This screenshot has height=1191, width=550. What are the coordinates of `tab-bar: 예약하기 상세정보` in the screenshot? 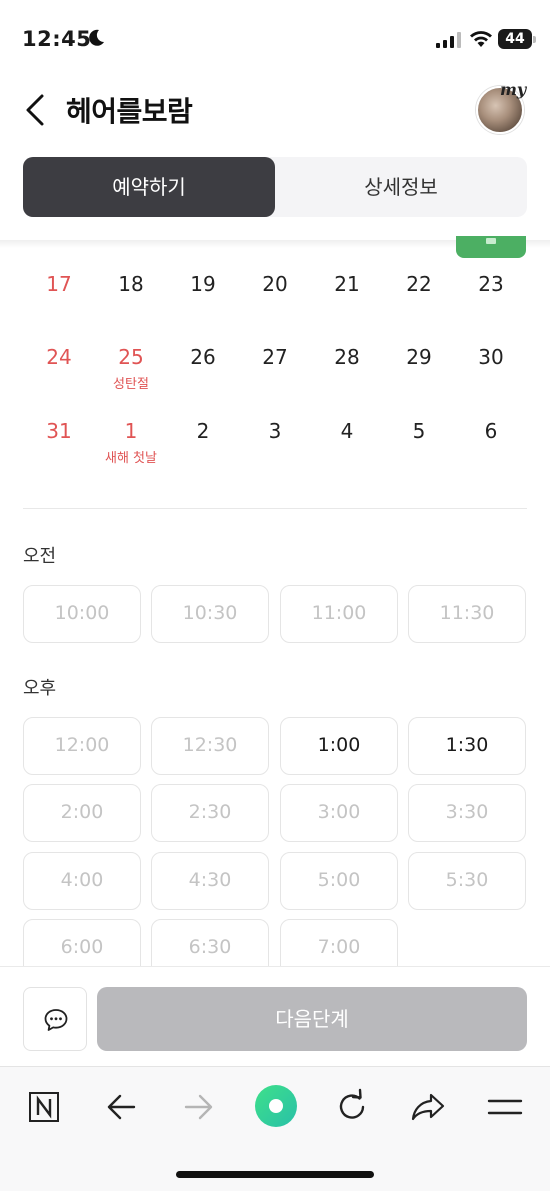 It's located at (275, 187).